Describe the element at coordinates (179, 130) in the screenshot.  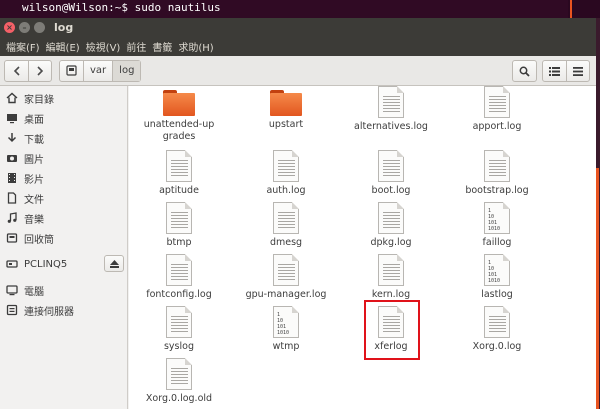
I see `file-name: unattended-upgrades` at that location.